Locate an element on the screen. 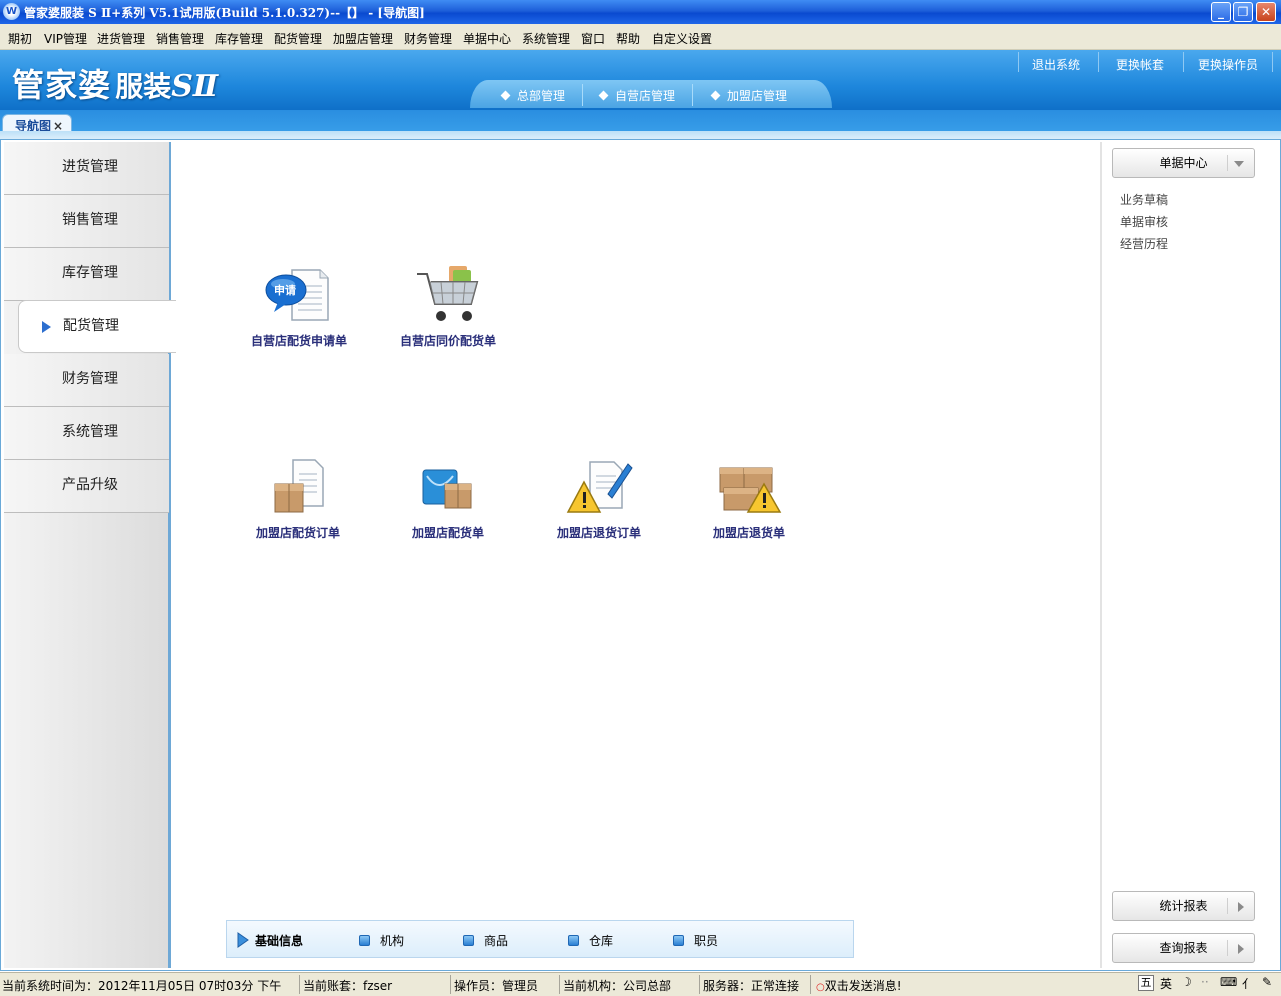 Image resolution: width=1281 pixels, height=996 pixels. punctuation-icon: ⺅ is located at coordinates (1248, 983).